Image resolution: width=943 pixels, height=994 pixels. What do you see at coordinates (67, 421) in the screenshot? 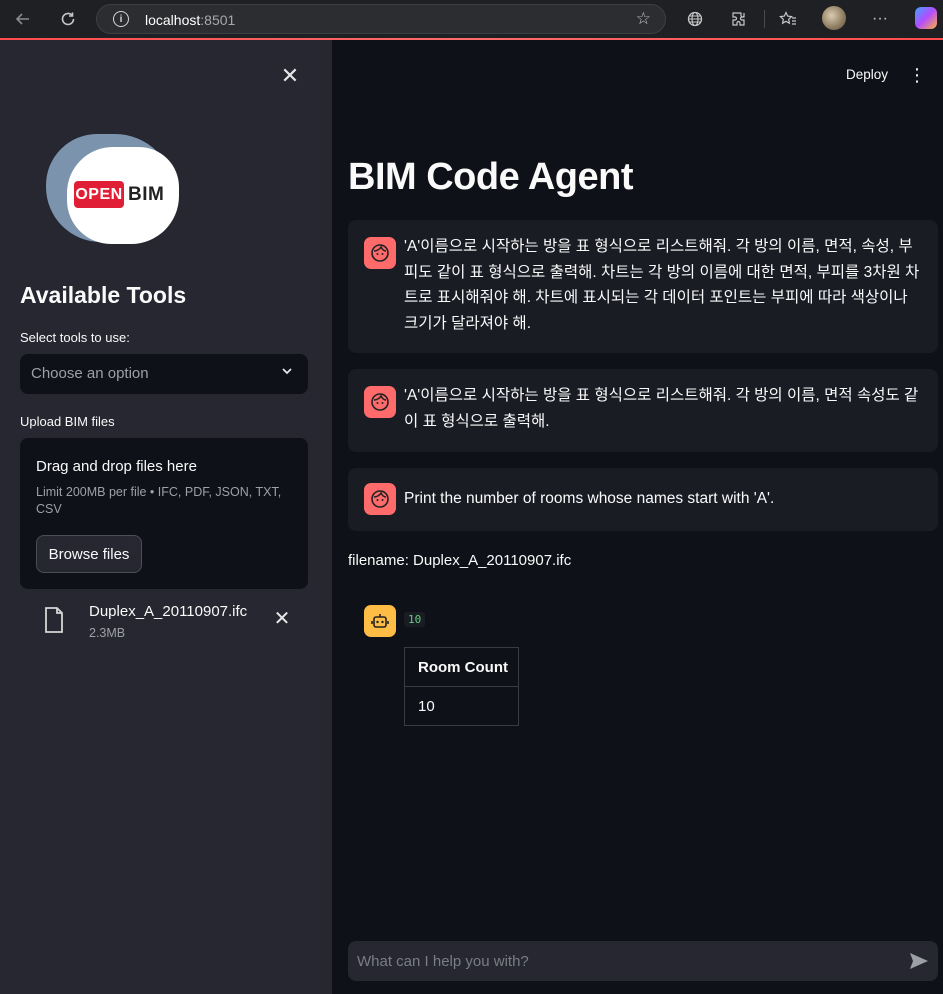
I see `upload-label: Upload BIM files` at bounding box center [67, 421].